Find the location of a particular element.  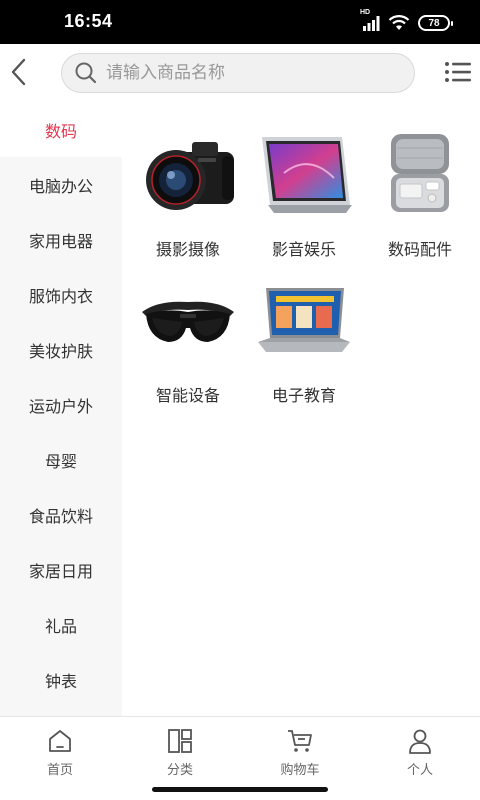

vr-glasses-image is located at coordinates (188, 320).